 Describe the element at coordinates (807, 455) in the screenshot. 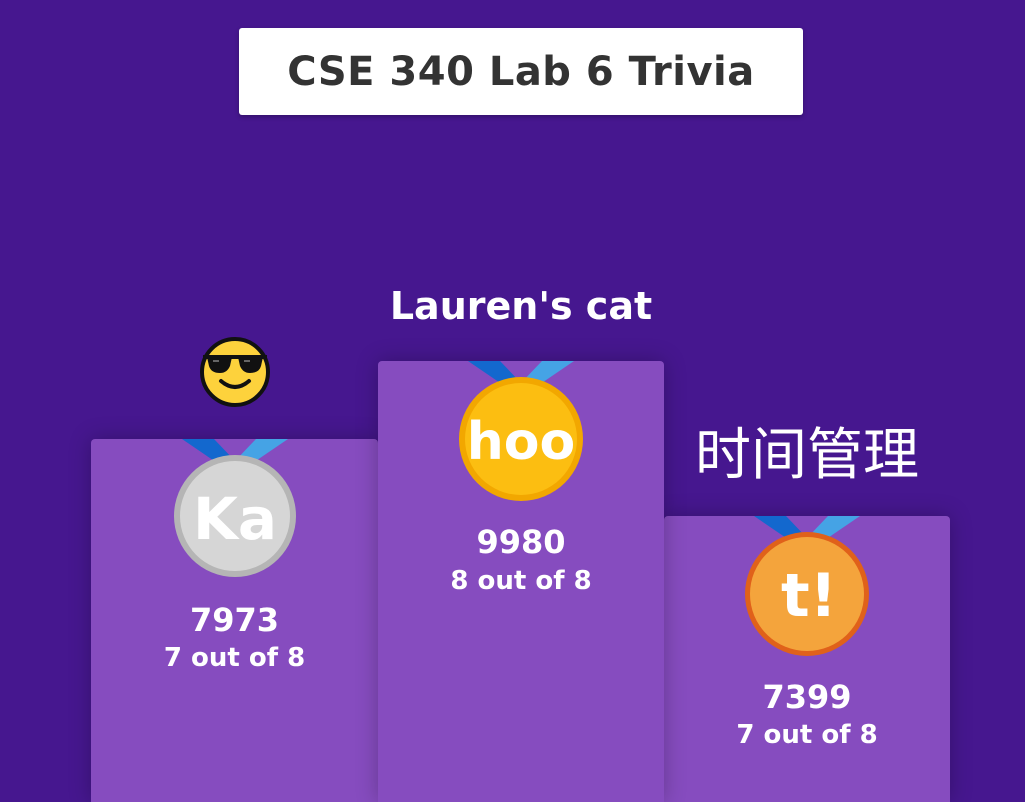

I see `third-place-name: 时间管理` at that location.